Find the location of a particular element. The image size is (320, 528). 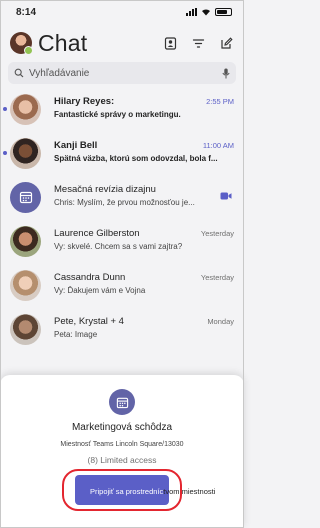

new-chat-button is located at coordinates (226, 43).